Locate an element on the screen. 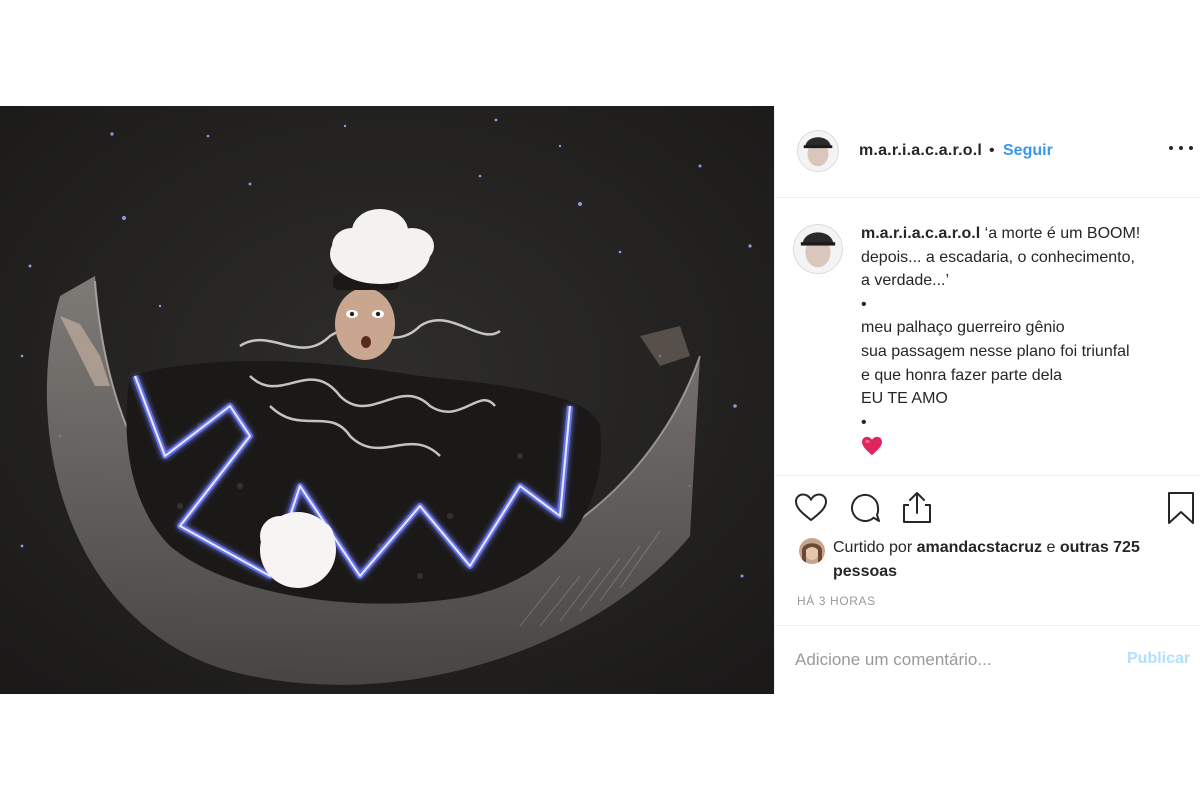 This screenshot has width=1200, height=800. author-avatar is located at coordinates (818, 151).